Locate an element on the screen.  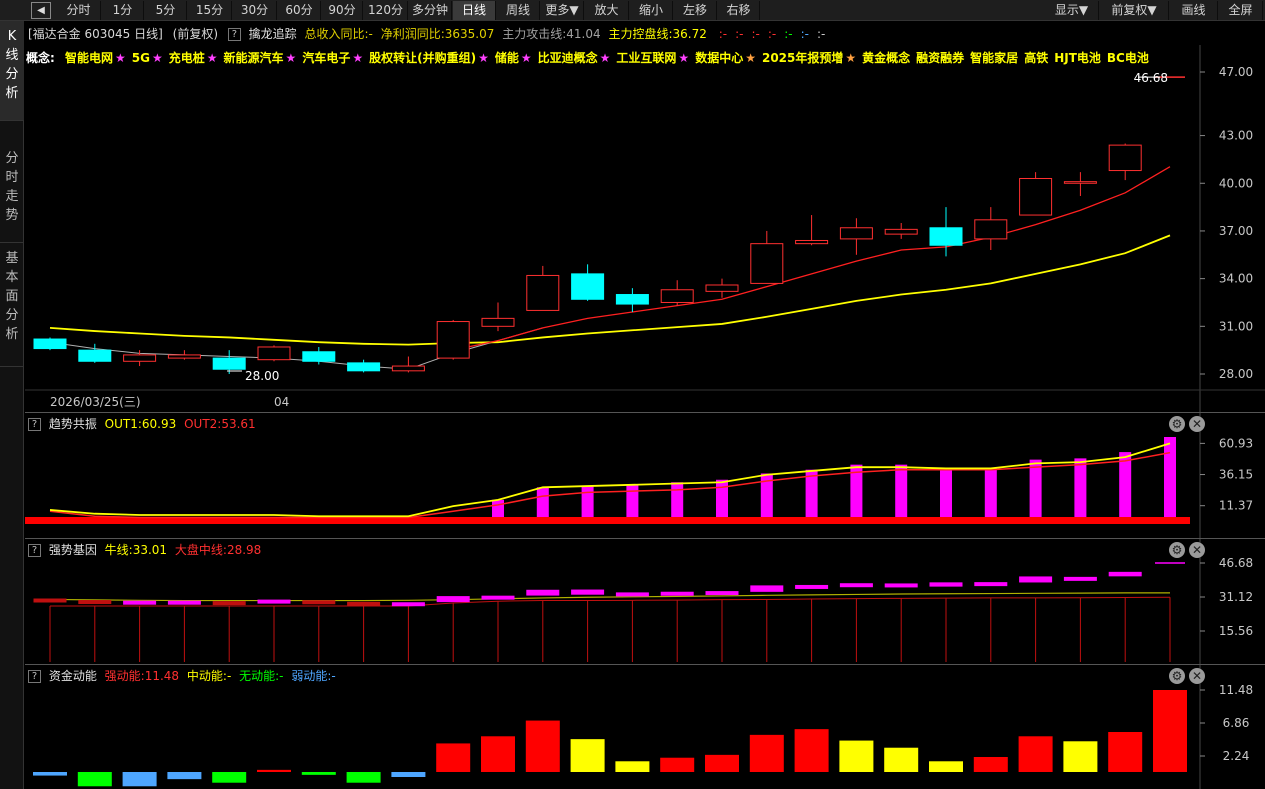
price-axis-label: 31.00 is located at coordinates (1236, 326).